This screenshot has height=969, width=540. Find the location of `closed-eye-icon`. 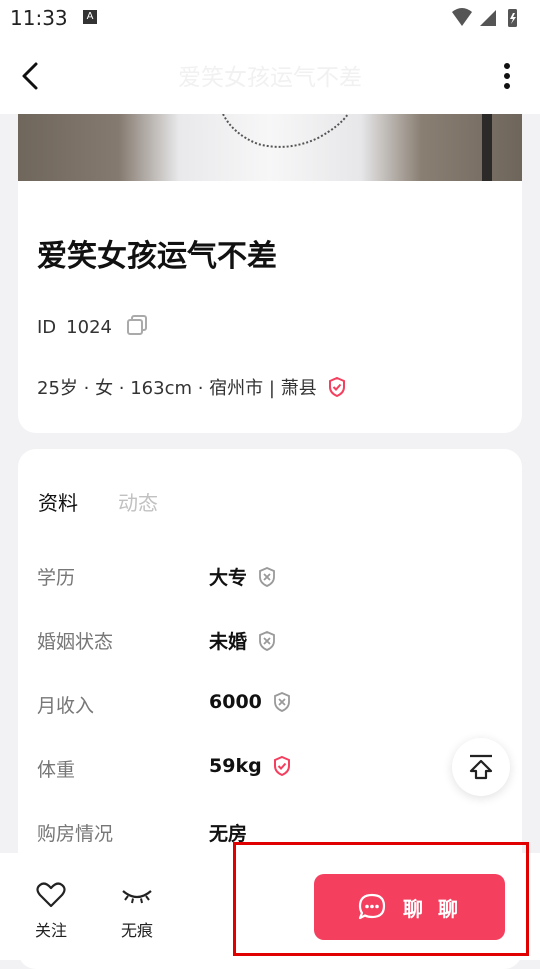

closed-eye-icon is located at coordinates (137, 897).